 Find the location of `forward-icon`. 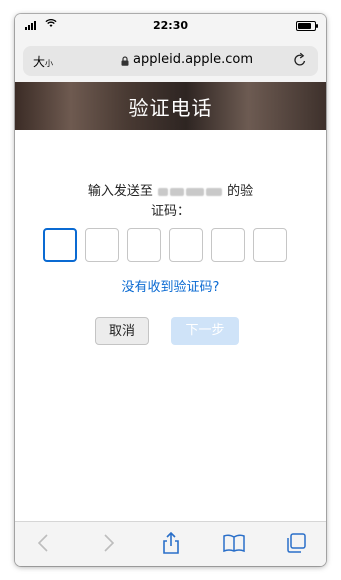

forward-icon is located at coordinates (108, 543).